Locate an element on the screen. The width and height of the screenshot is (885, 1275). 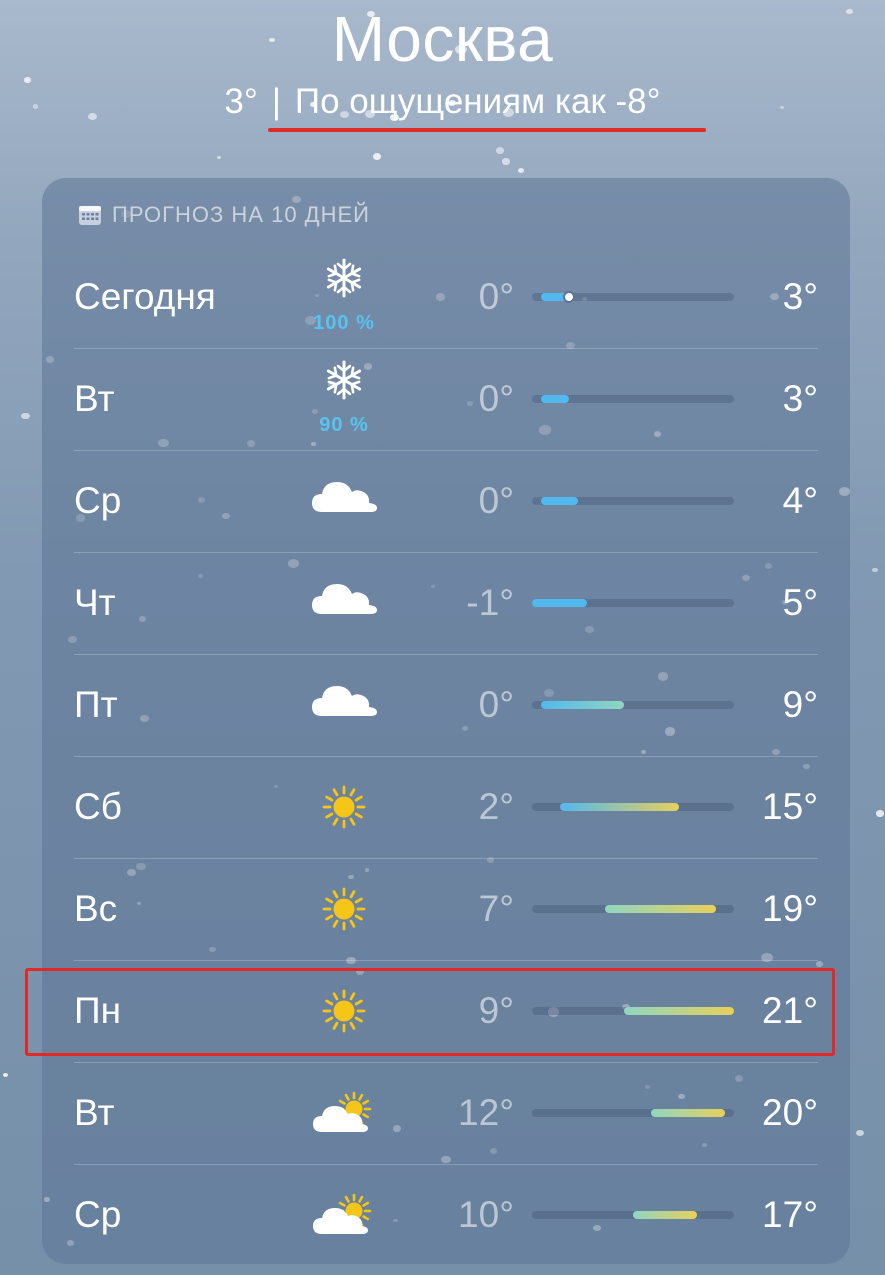
city-name: Москва is located at coordinates (442, 39).